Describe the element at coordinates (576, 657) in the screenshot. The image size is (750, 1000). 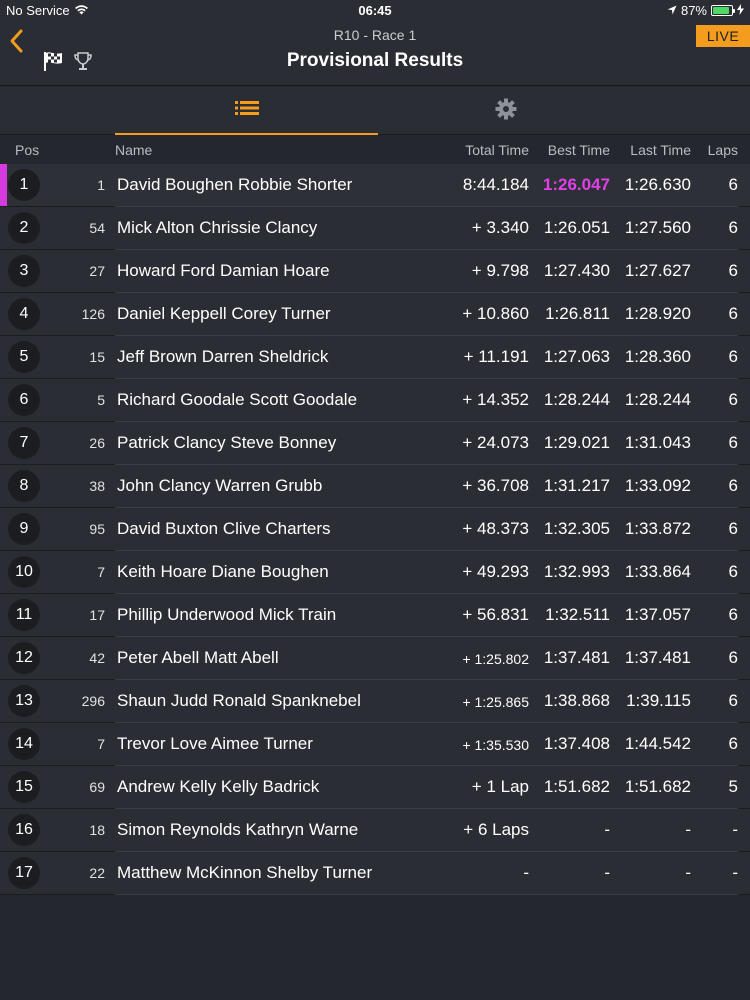
I see `best-time: 1:37.481` at that location.